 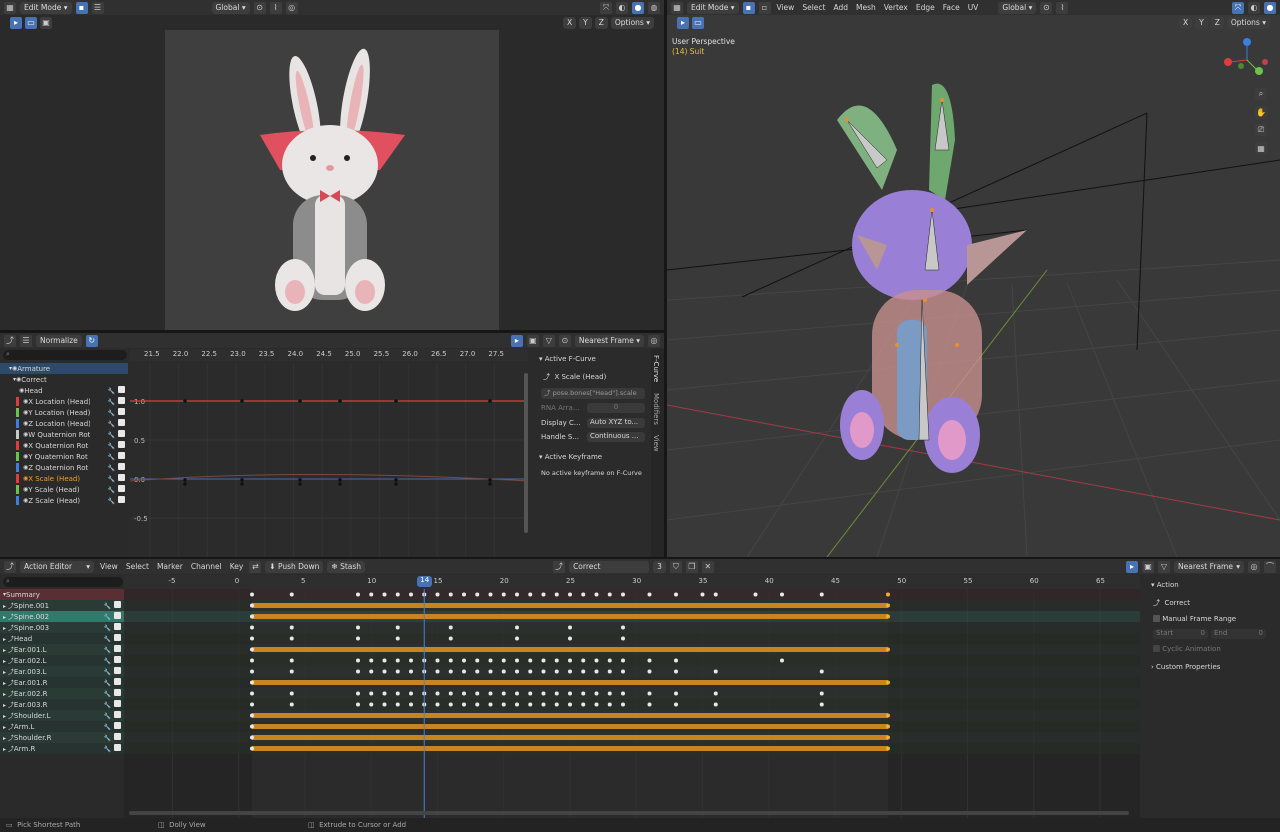 I want to click on shading-material-icon: ◍, so click(x=654, y=7).